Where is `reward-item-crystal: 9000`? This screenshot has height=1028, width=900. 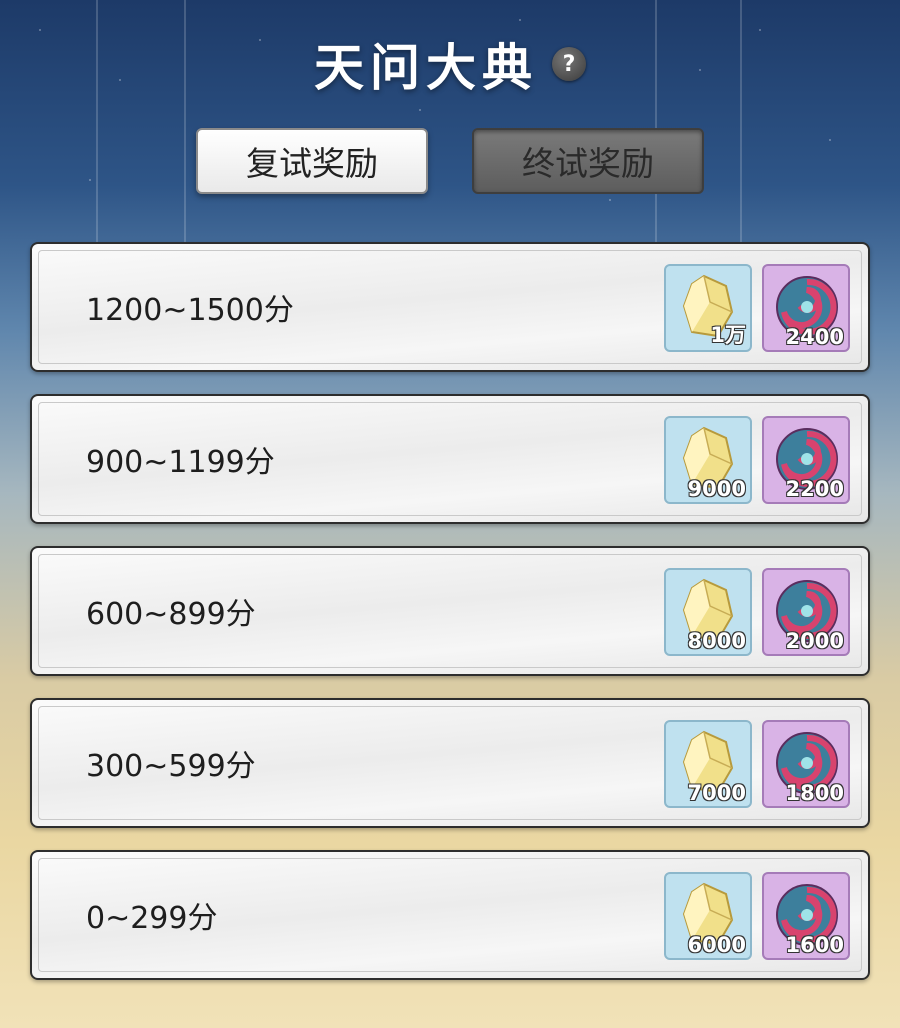
reward-item-crystal: 9000 is located at coordinates (708, 460).